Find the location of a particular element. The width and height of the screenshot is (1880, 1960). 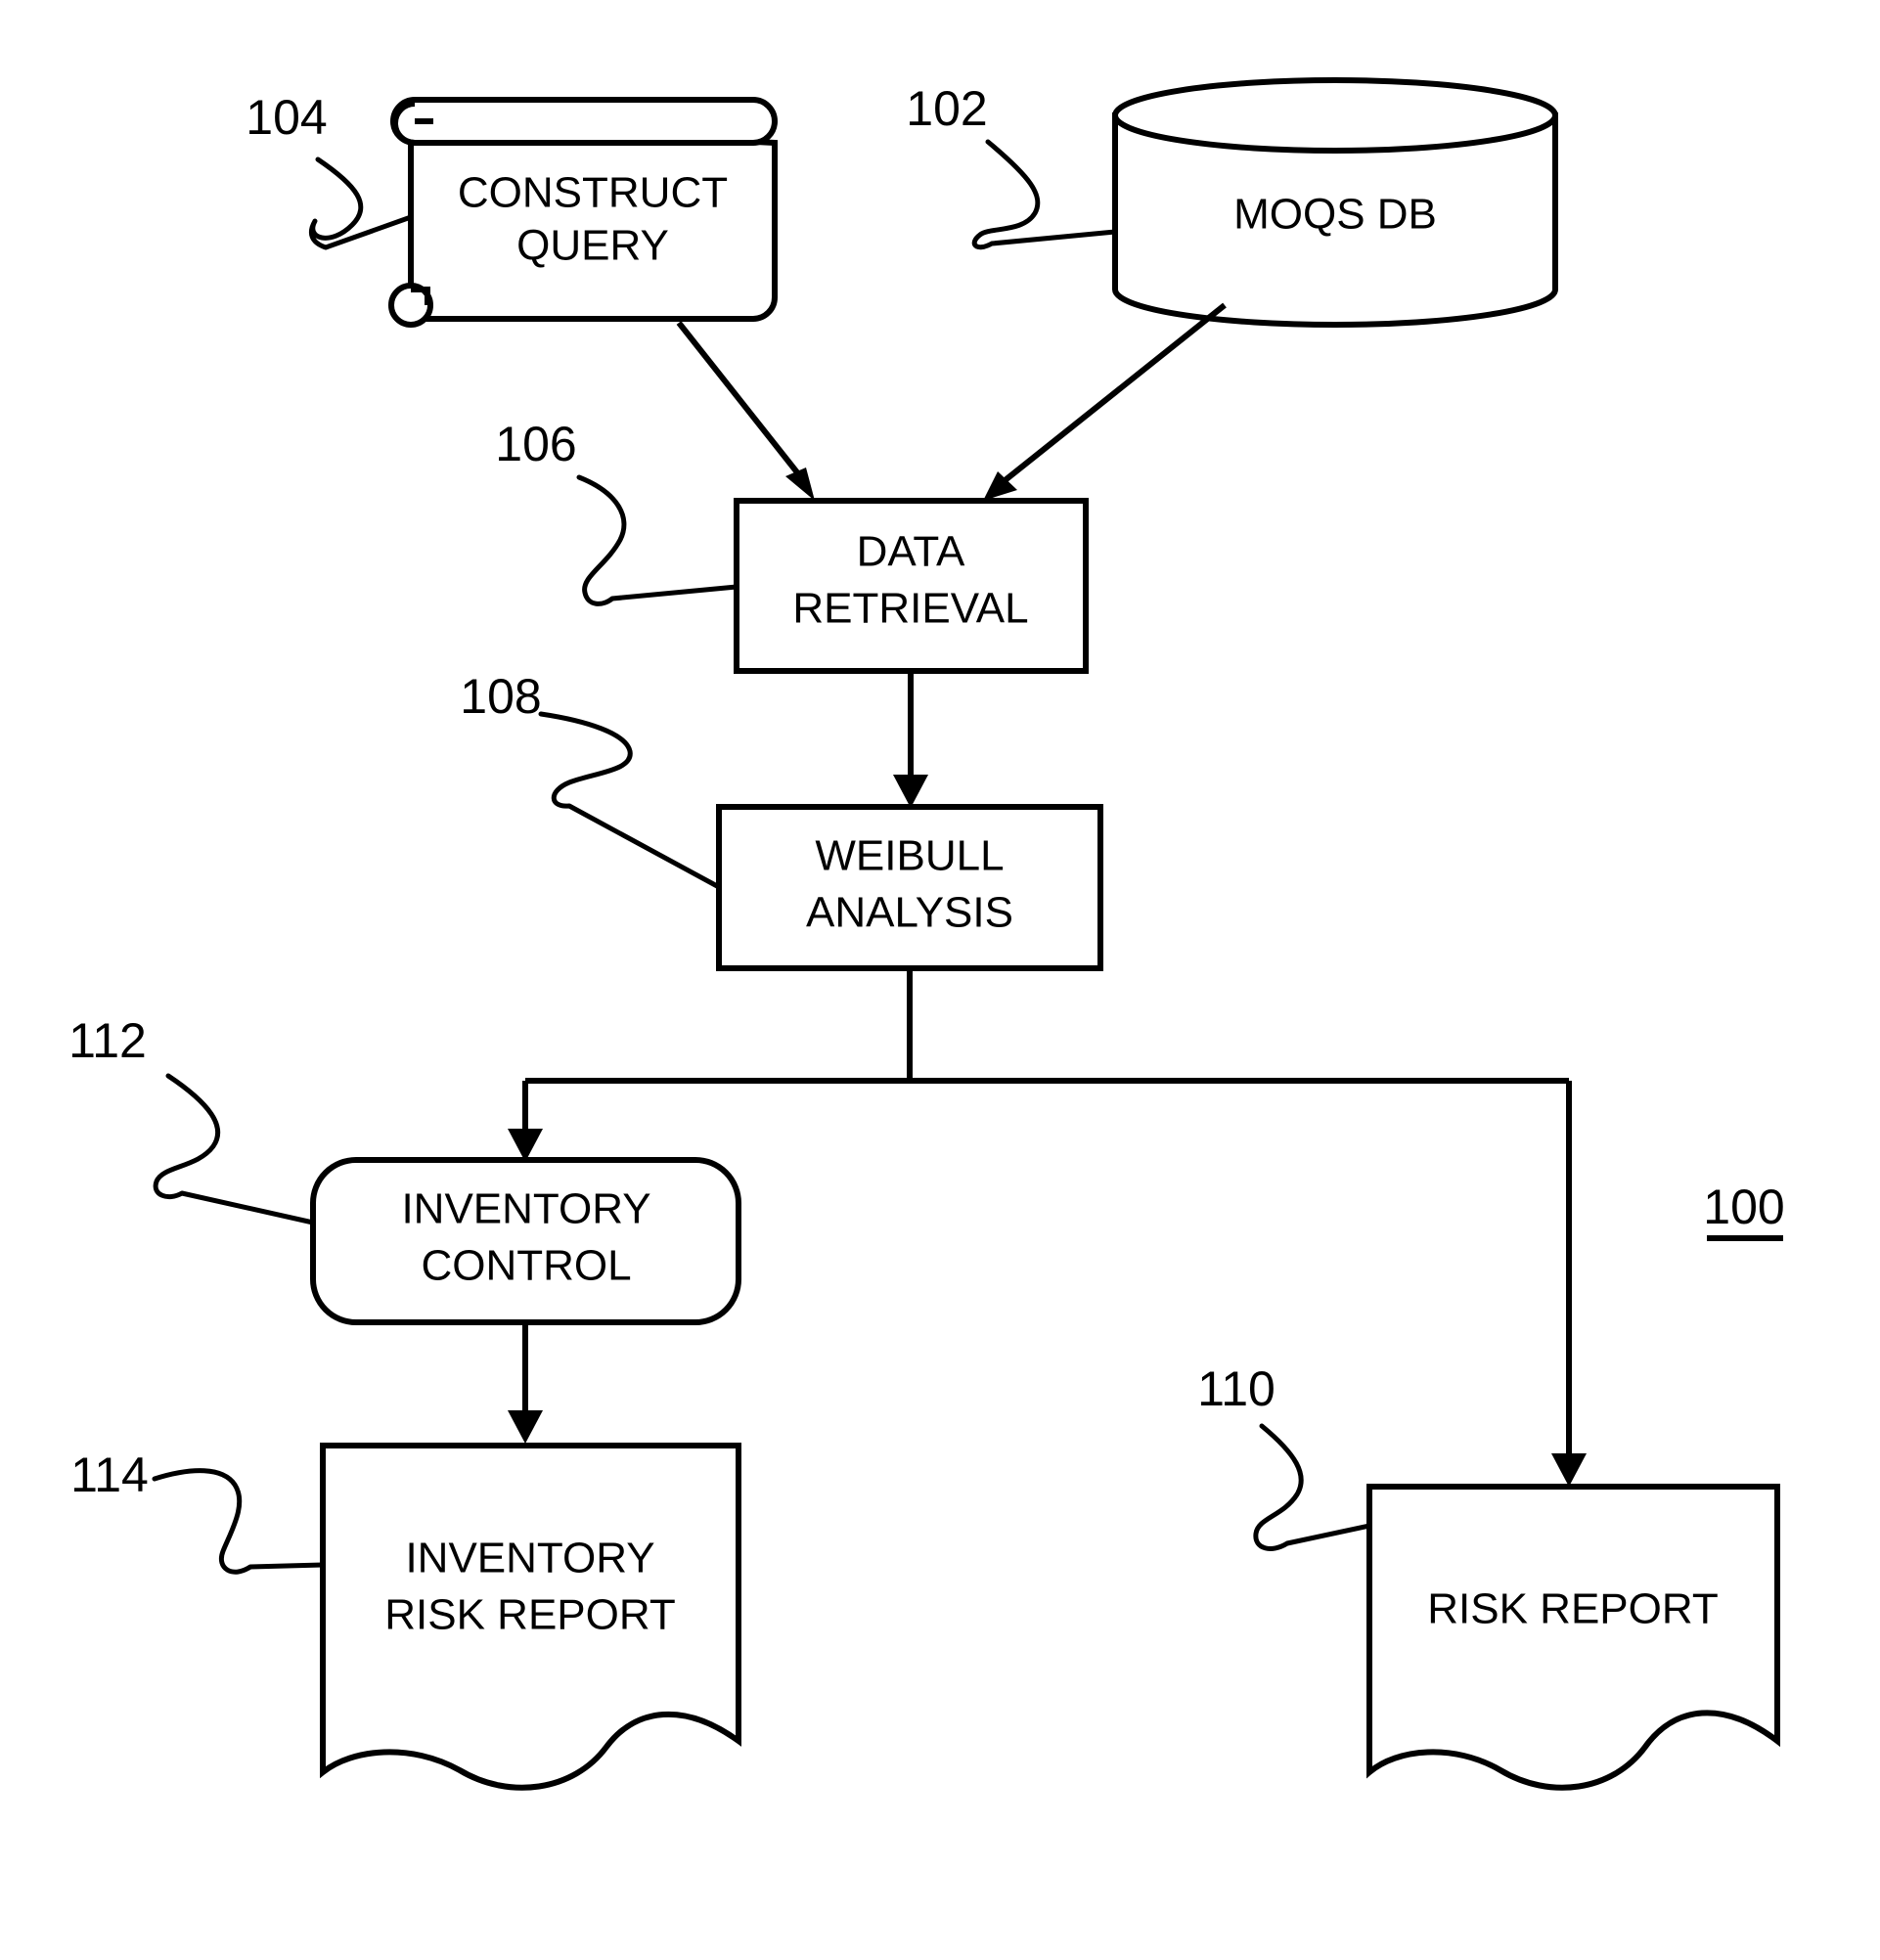

ref-label-108: 108 is located at coordinates (500, 696).